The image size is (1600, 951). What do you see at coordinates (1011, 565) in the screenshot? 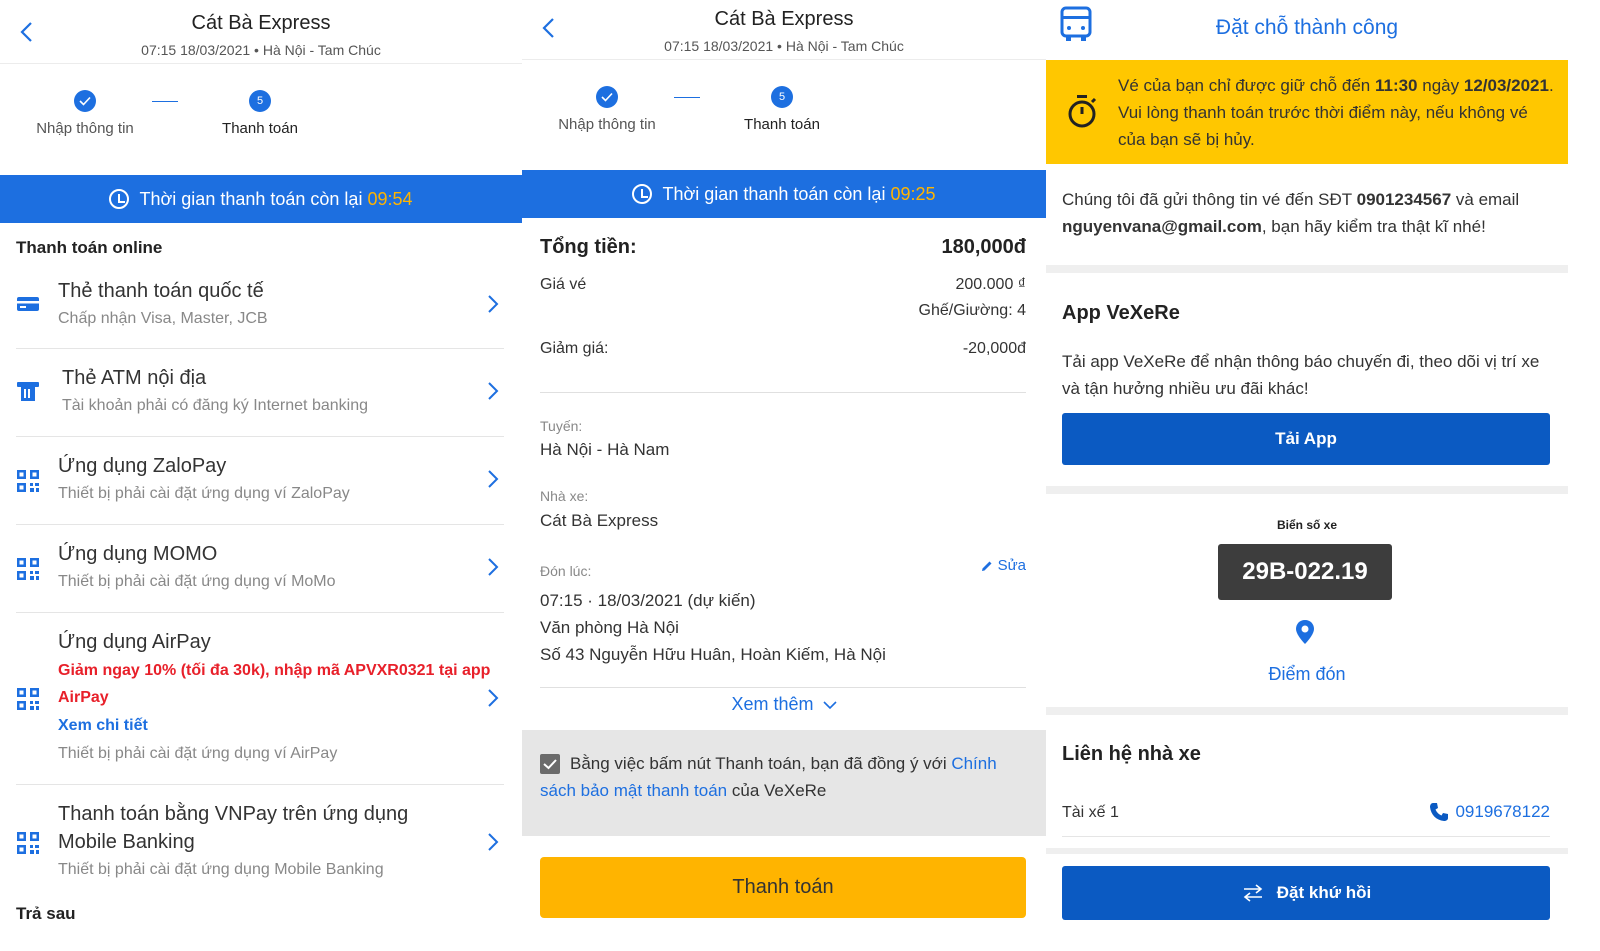
I see `edit-label: Sửa` at bounding box center [1011, 565].